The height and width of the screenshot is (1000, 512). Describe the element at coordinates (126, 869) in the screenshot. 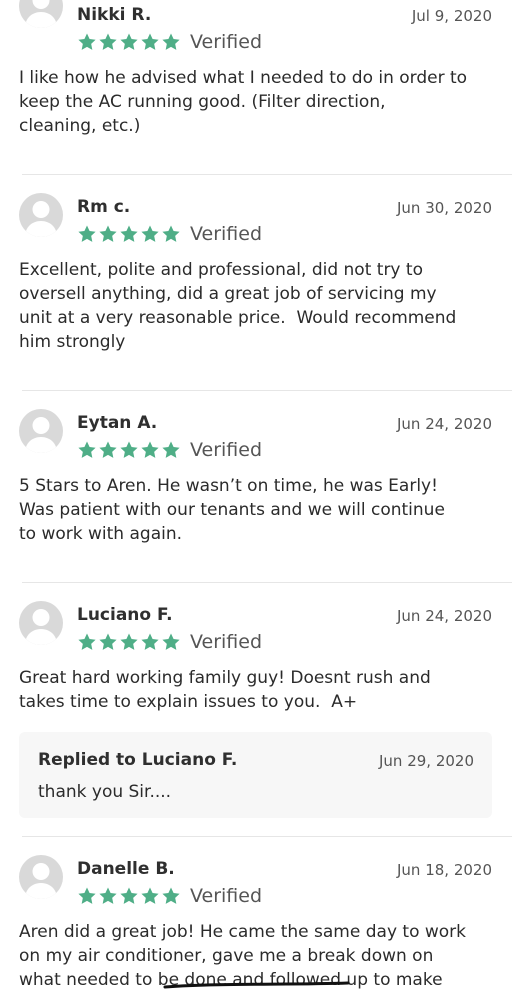

I see `reviewer-name: Danelle B.` at that location.